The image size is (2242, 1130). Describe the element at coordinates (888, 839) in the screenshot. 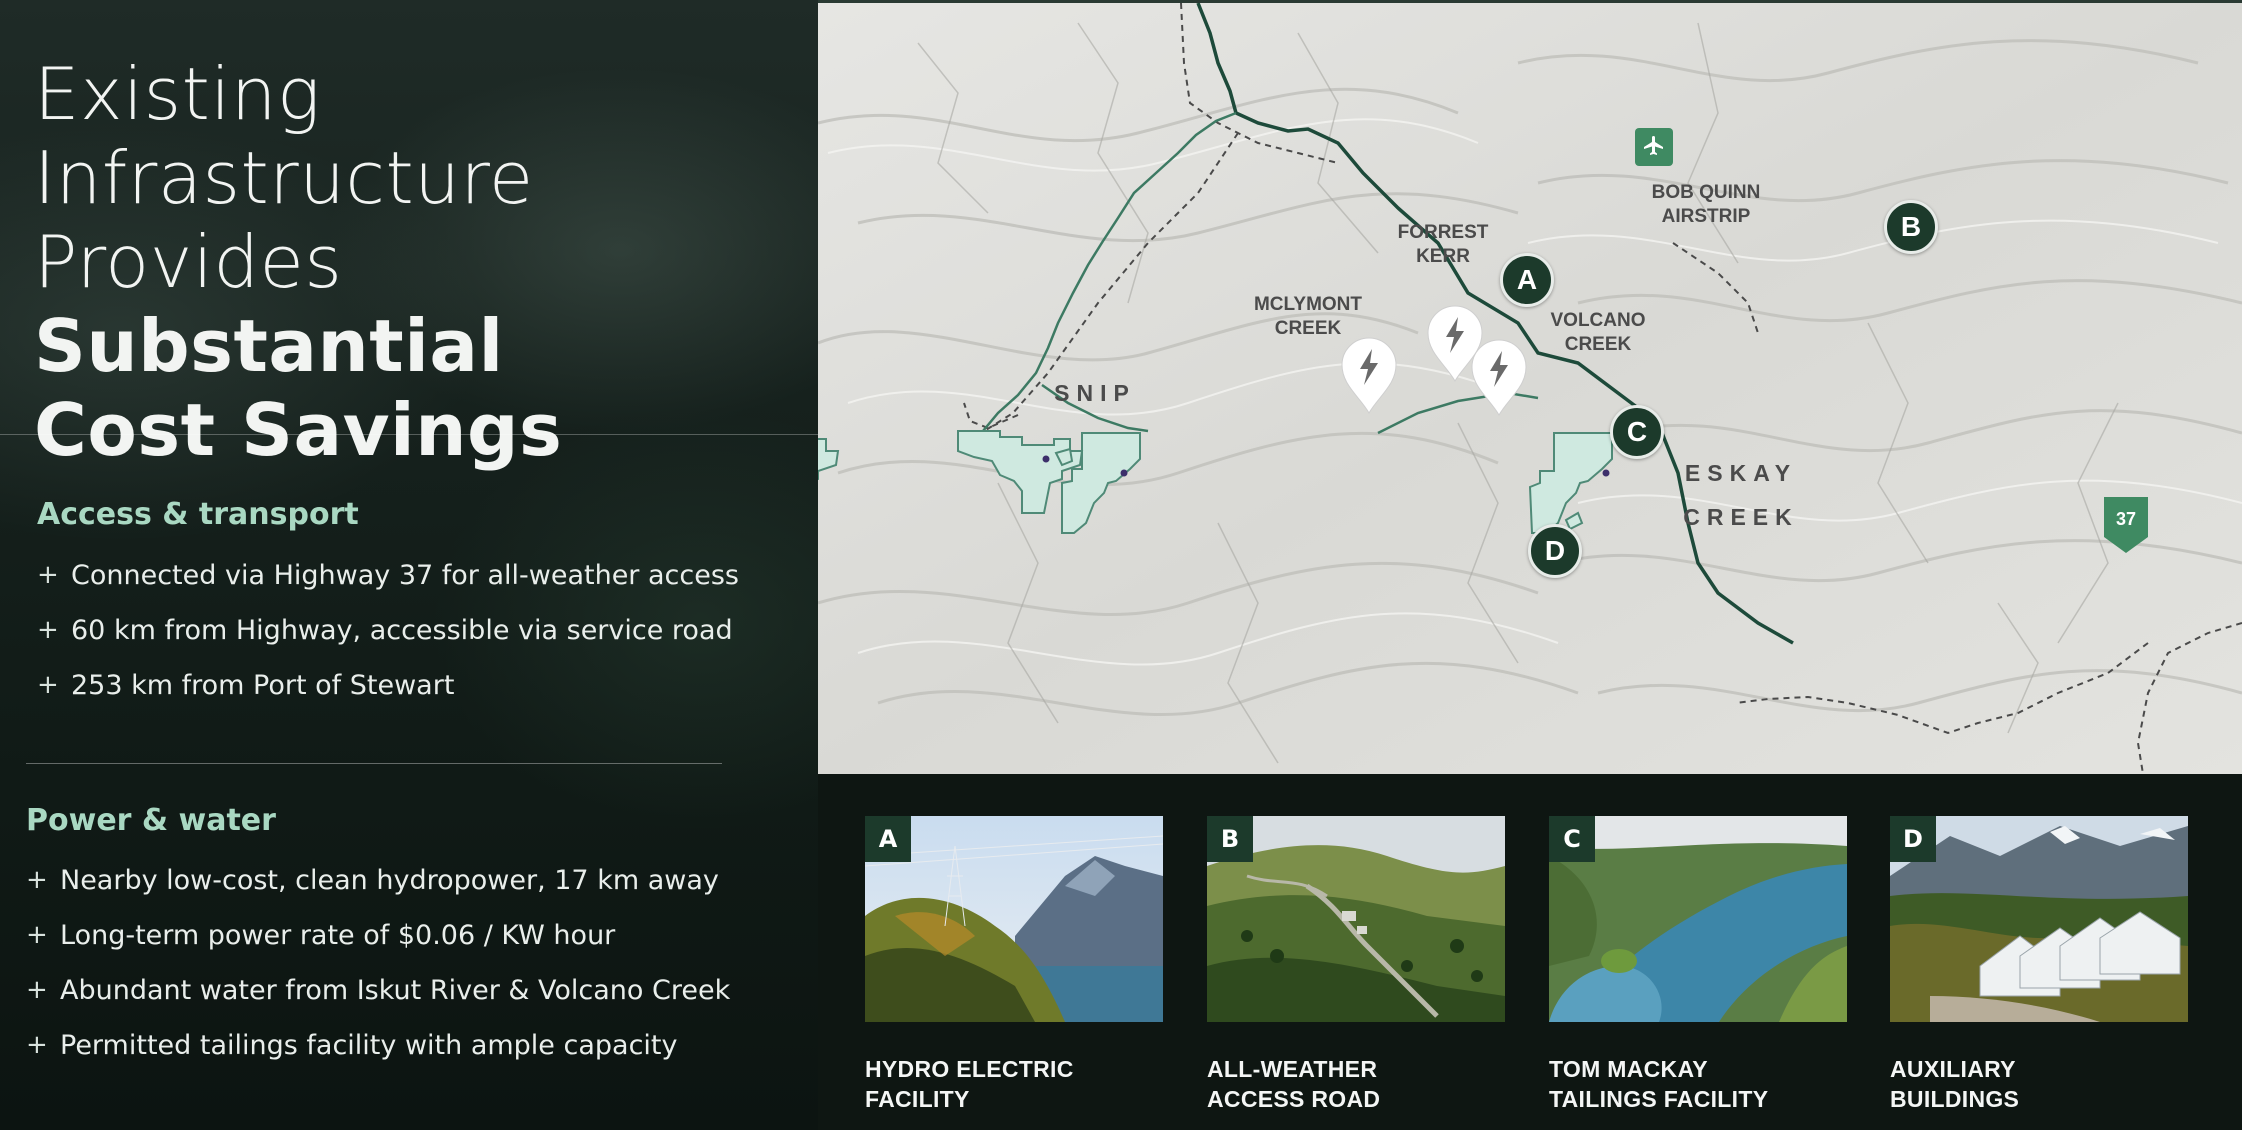

I see `card-letter: A` at that location.